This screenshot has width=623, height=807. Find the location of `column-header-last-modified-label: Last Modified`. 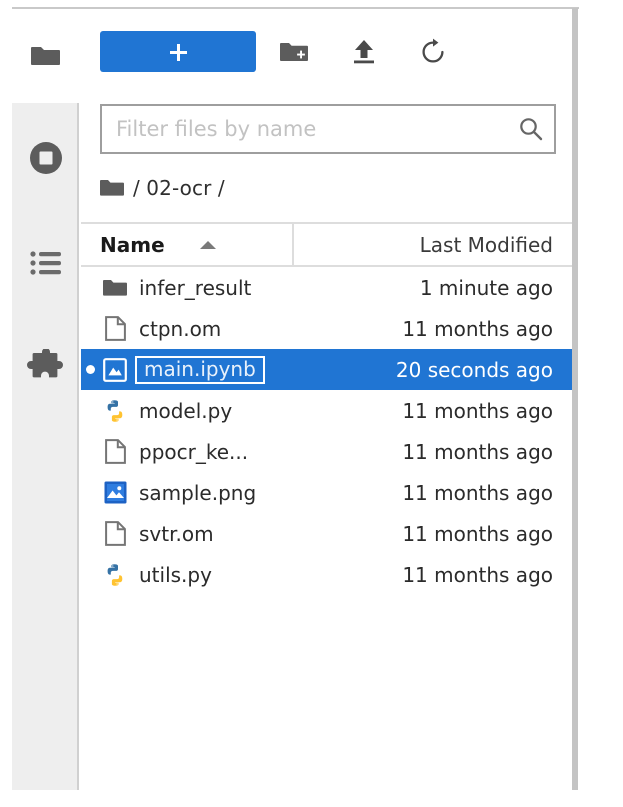

column-header-last-modified-label: Last Modified is located at coordinates (486, 244).